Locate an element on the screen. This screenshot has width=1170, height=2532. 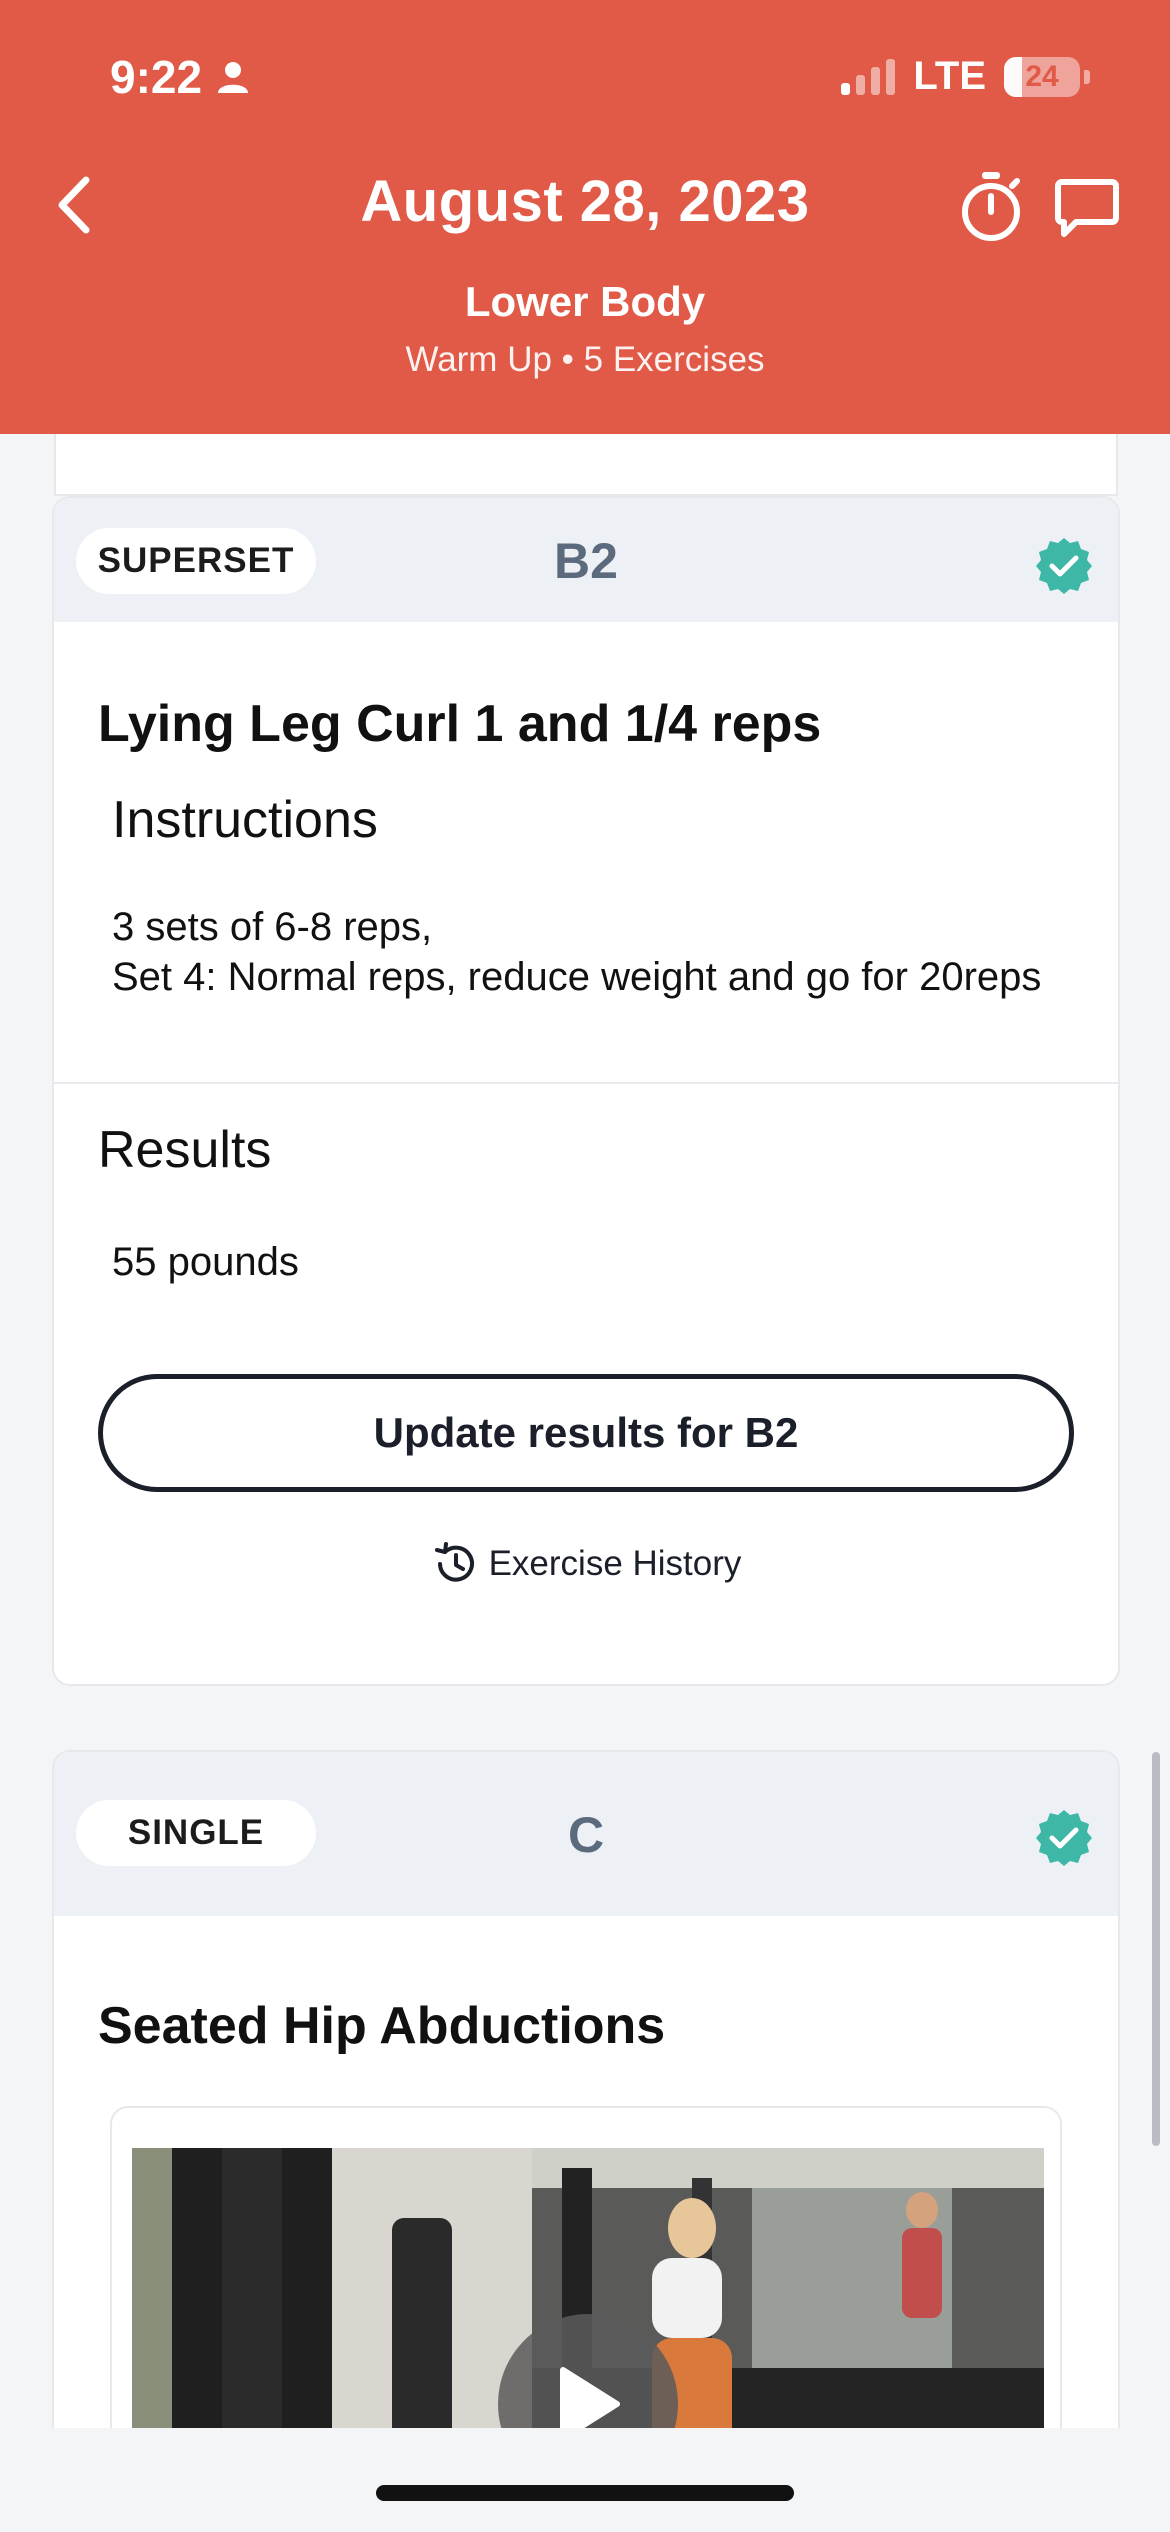
scrollbar is located at coordinates (1156, 1949).